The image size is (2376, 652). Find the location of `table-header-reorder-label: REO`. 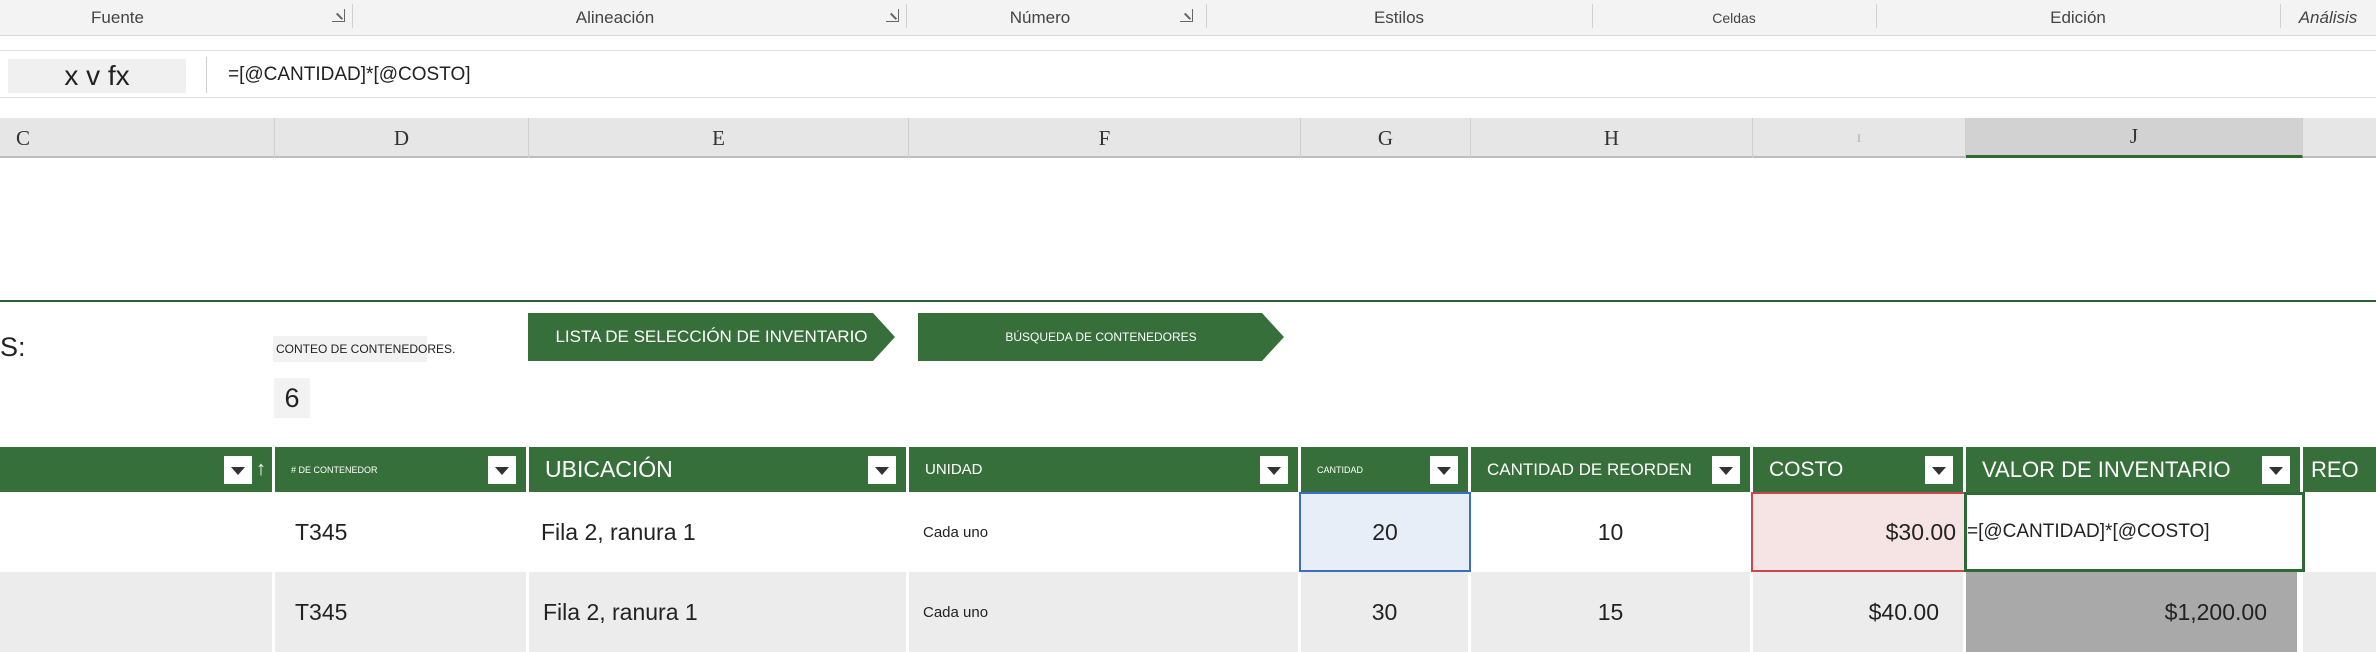

table-header-reorder-label: REO is located at coordinates (2335, 469).